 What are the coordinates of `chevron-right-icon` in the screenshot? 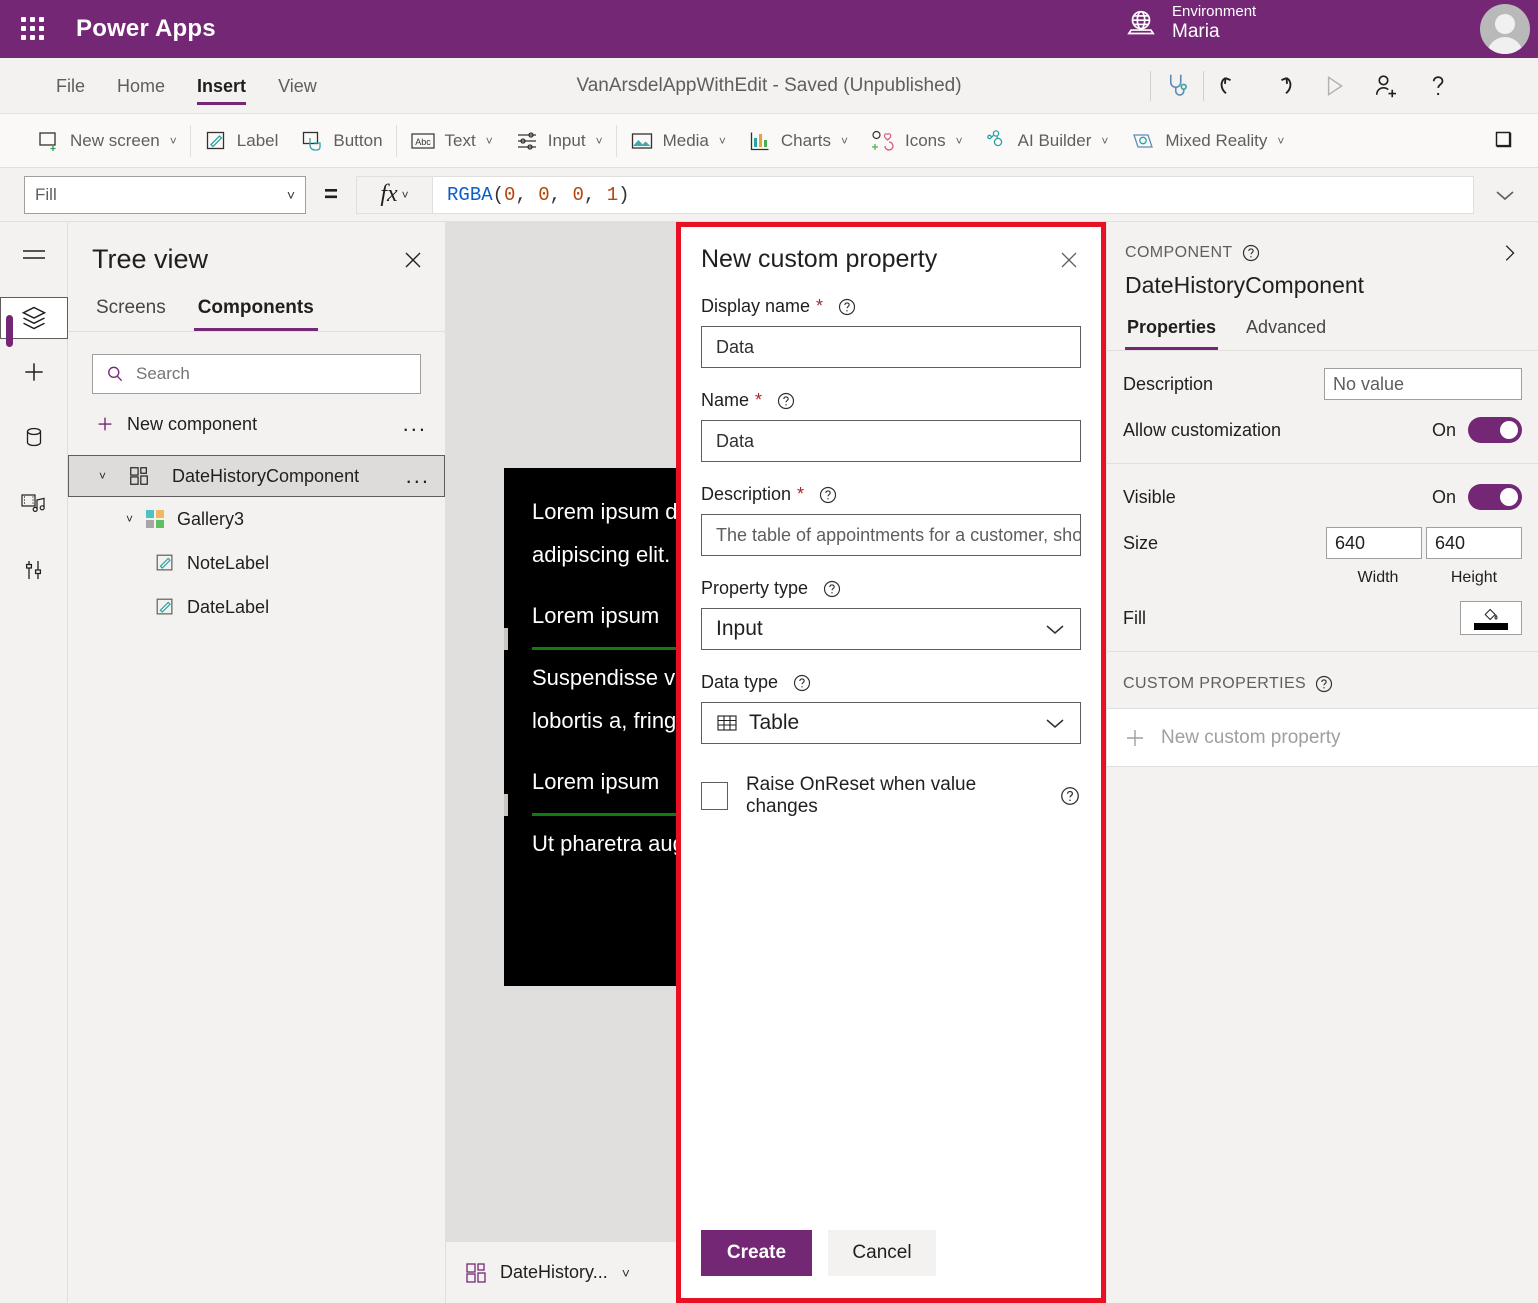 It's located at (1509, 253).